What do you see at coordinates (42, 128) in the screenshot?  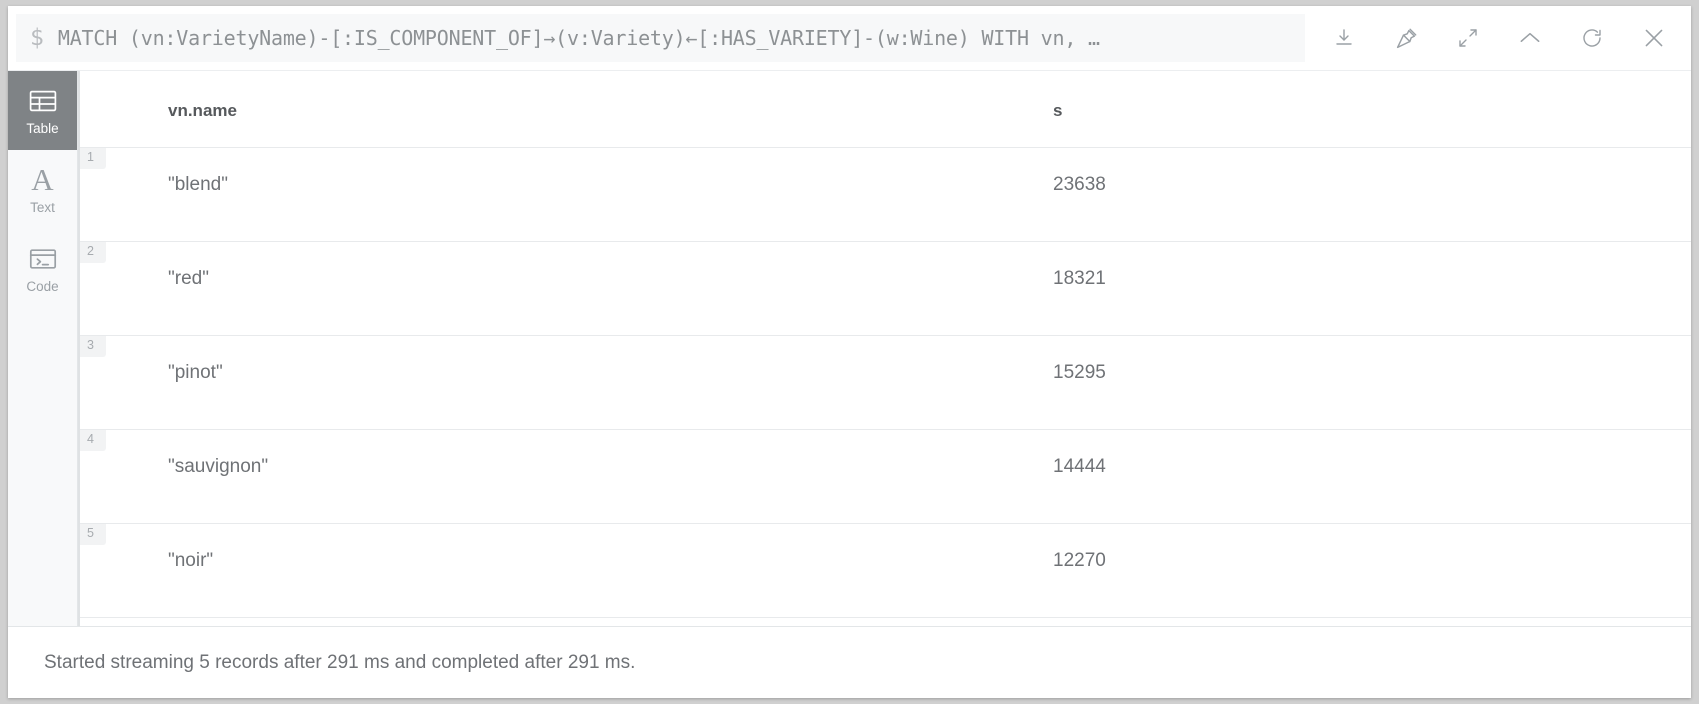 I see `sidebar-item-table-label: Table` at bounding box center [42, 128].